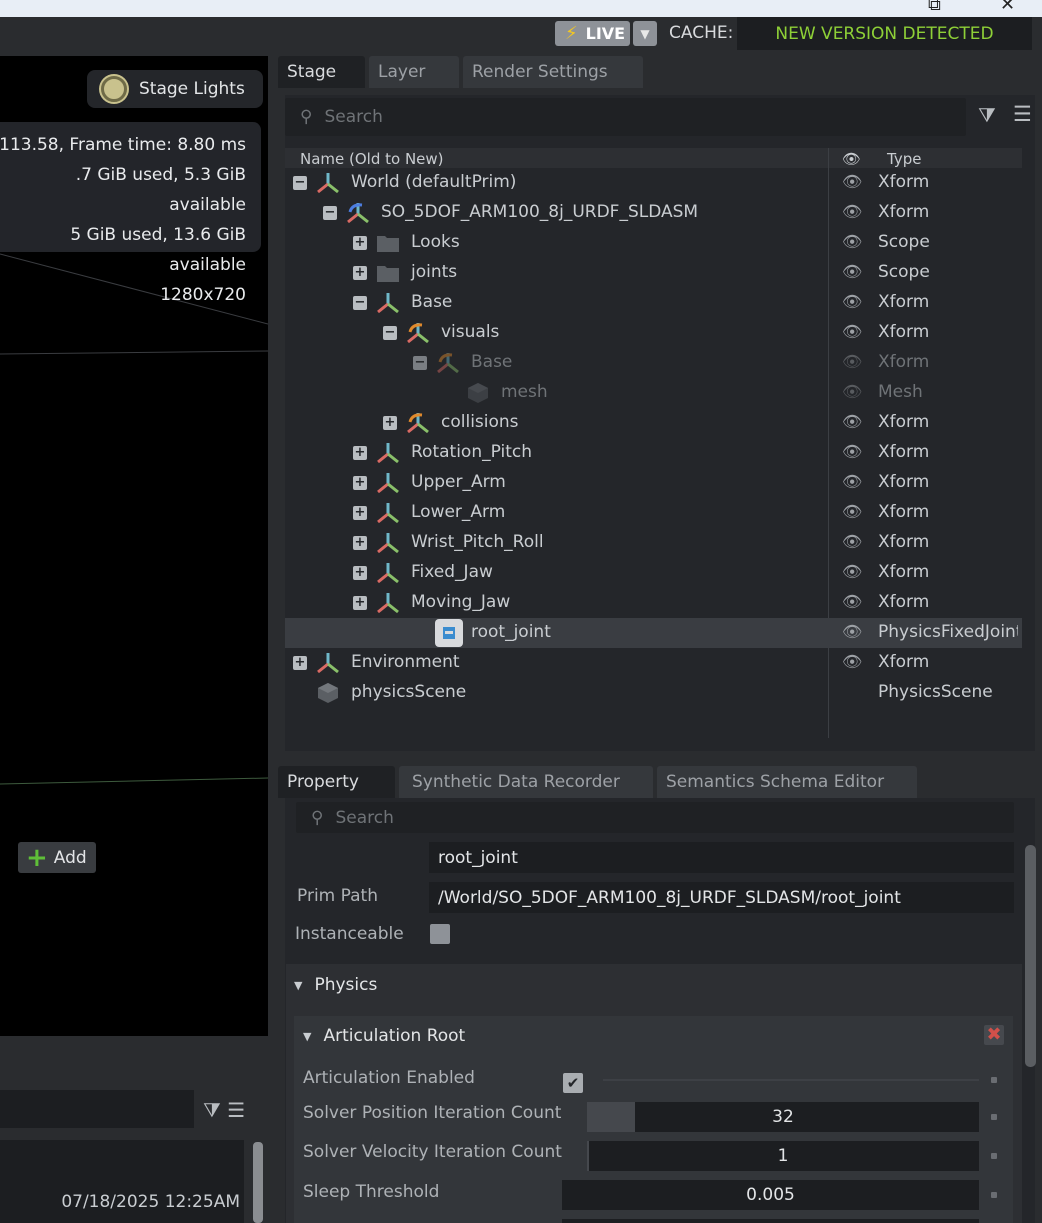 This screenshot has width=1042, height=1223. I want to click on slider-fill, so click(611, 1117).